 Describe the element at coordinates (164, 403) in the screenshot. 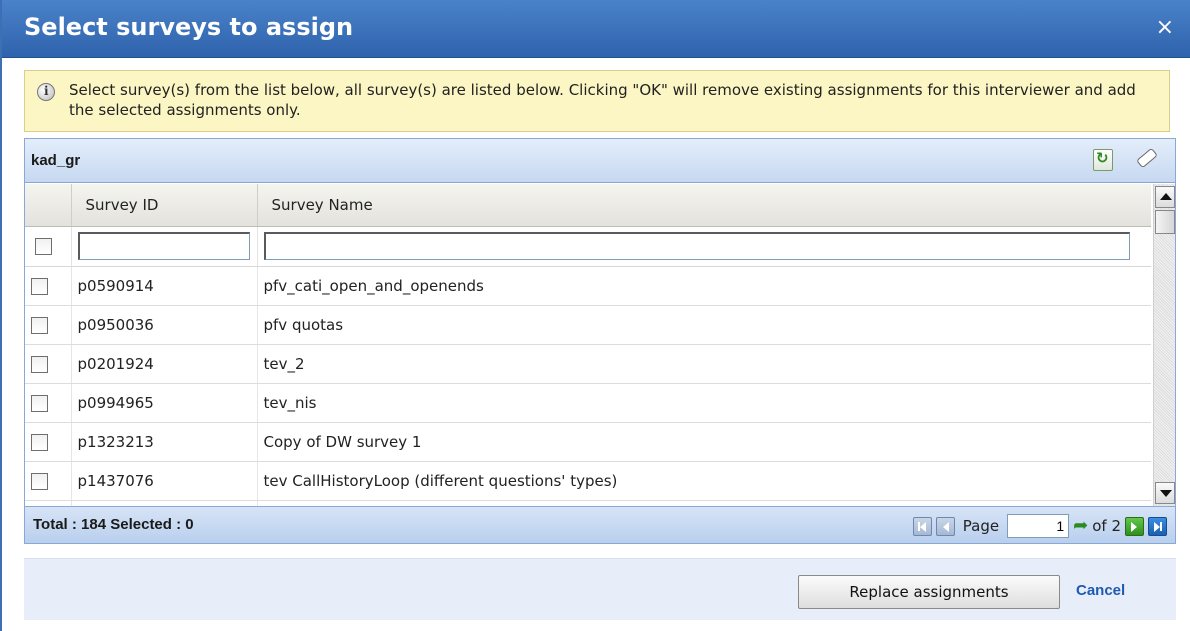

I see `survey-id-cell: p0994965` at that location.